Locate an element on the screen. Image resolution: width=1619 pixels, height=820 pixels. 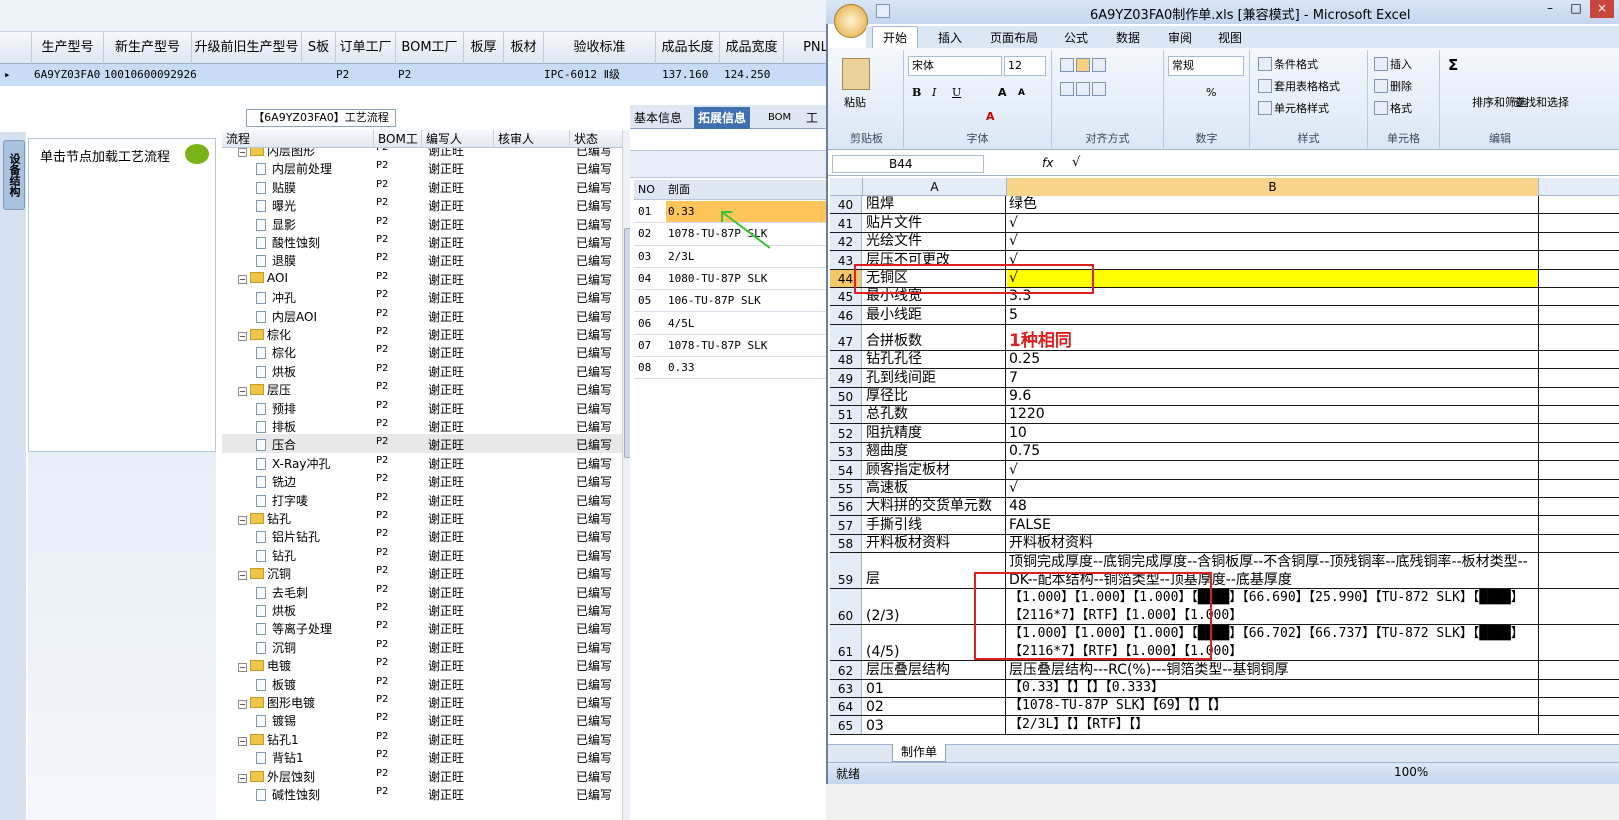
tab-process: 工 is located at coordinates (812, 118).